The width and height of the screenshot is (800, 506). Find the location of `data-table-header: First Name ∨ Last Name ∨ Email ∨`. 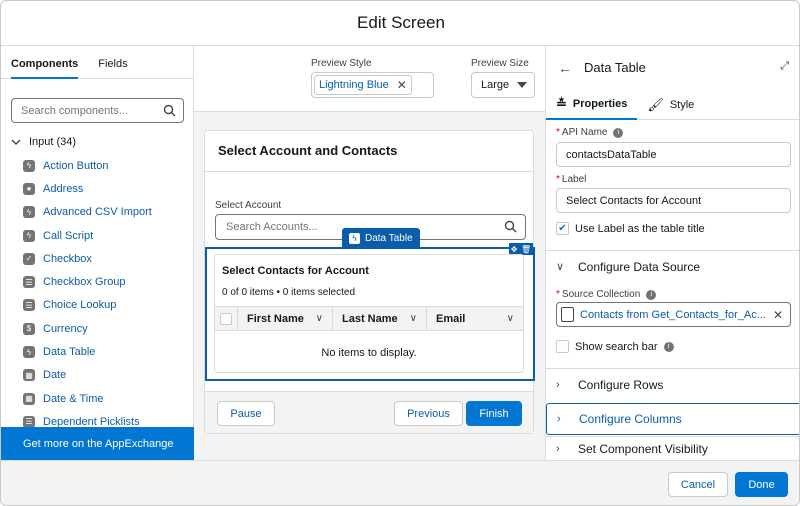

data-table-header: First Name ∨ Last Name ∨ Email ∨ is located at coordinates (369, 318).